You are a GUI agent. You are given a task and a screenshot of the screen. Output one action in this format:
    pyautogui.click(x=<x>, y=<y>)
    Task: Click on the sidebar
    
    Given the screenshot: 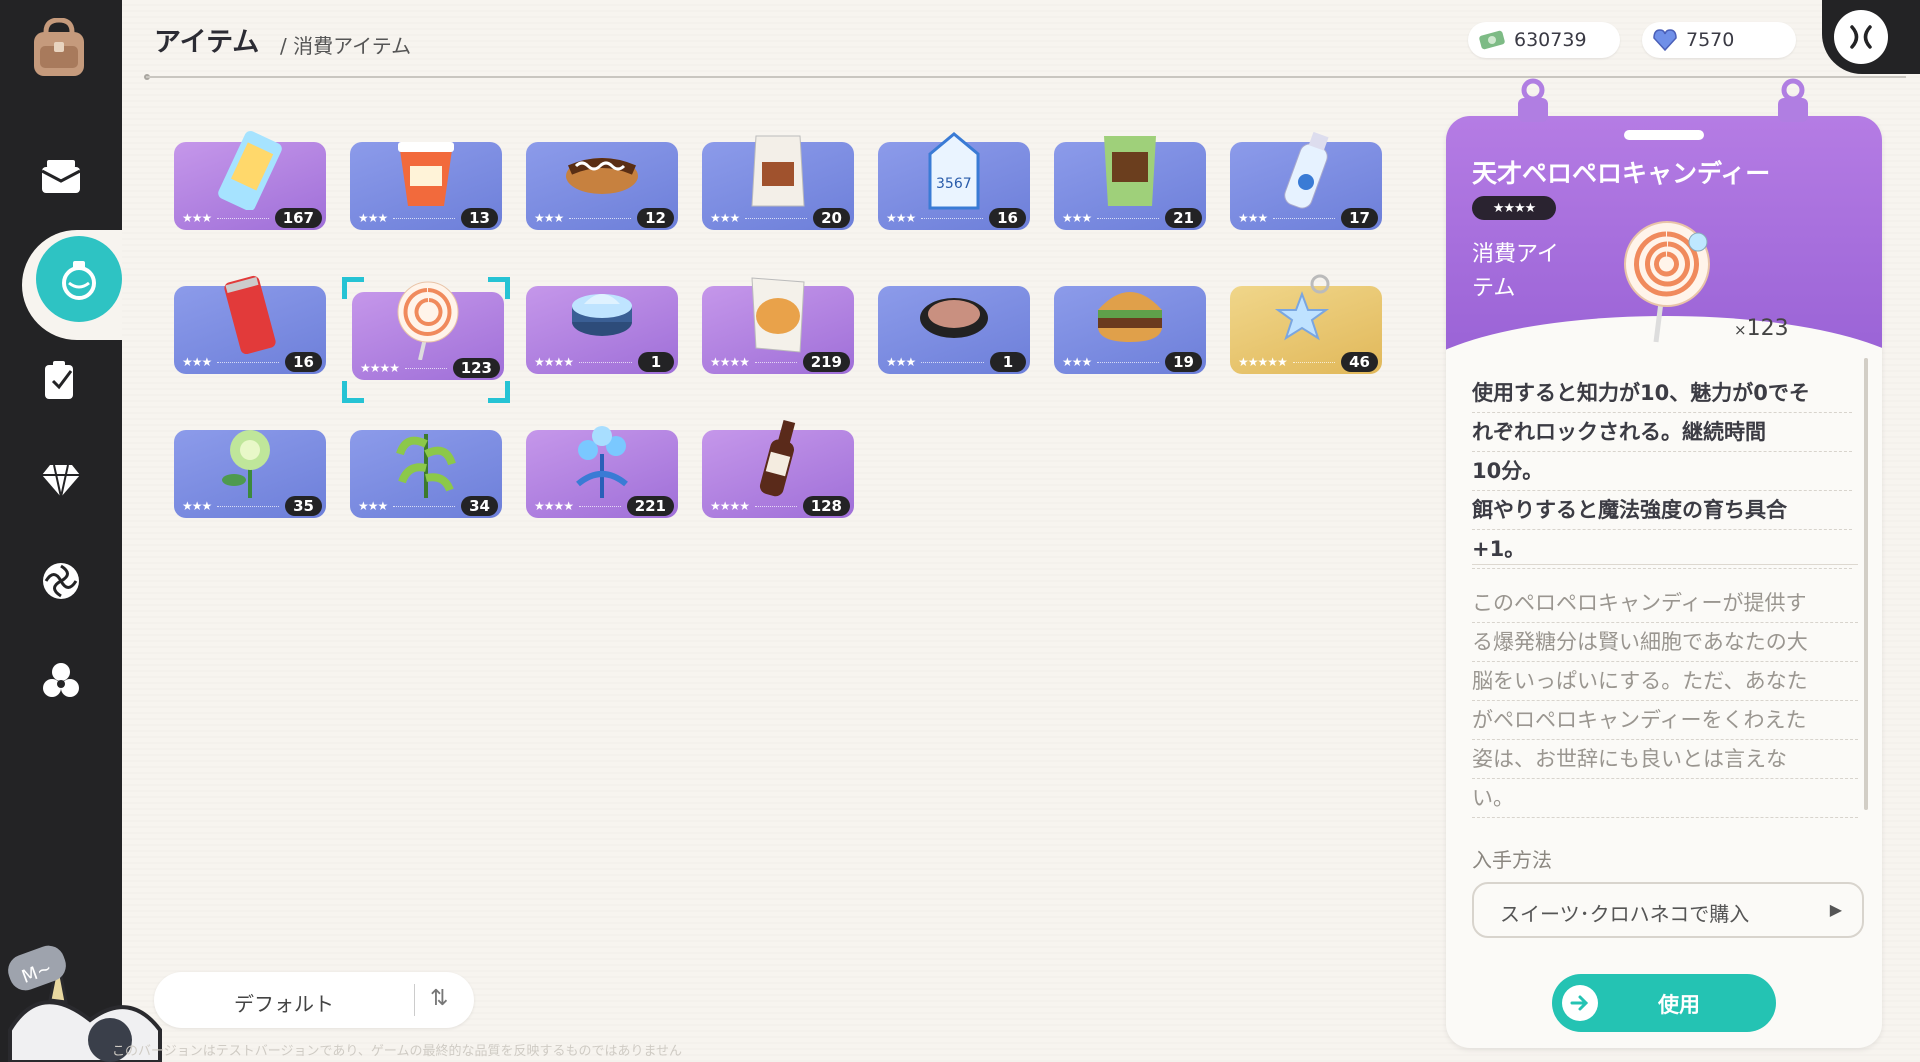 What is the action you would take?
    pyautogui.click(x=61, y=531)
    